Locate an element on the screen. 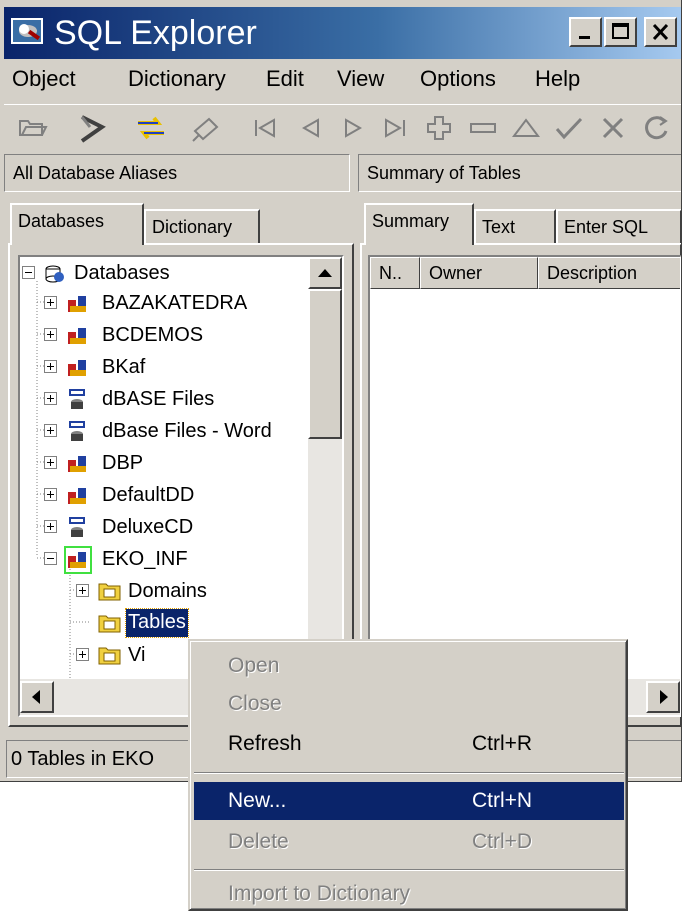 This screenshot has height=911, width=682. menu-item-open: Open is located at coordinates (409, 666).